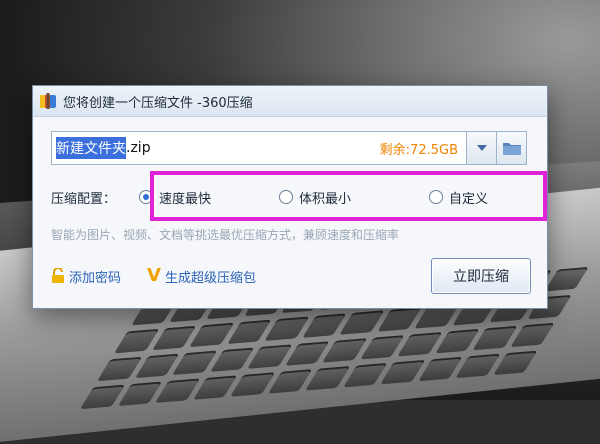  Describe the element at coordinates (185, 199) in the screenshot. I see `radio-fastest-label: 速度最快` at that location.